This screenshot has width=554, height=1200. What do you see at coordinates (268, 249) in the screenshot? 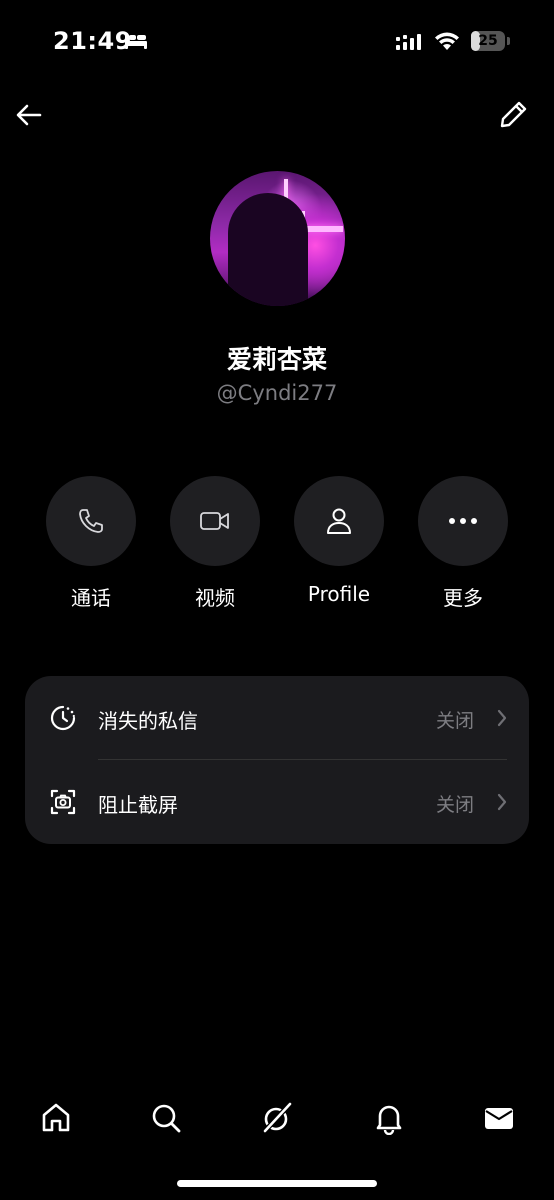
I see `avatar-silhouette` at bounding box center [268, 249].